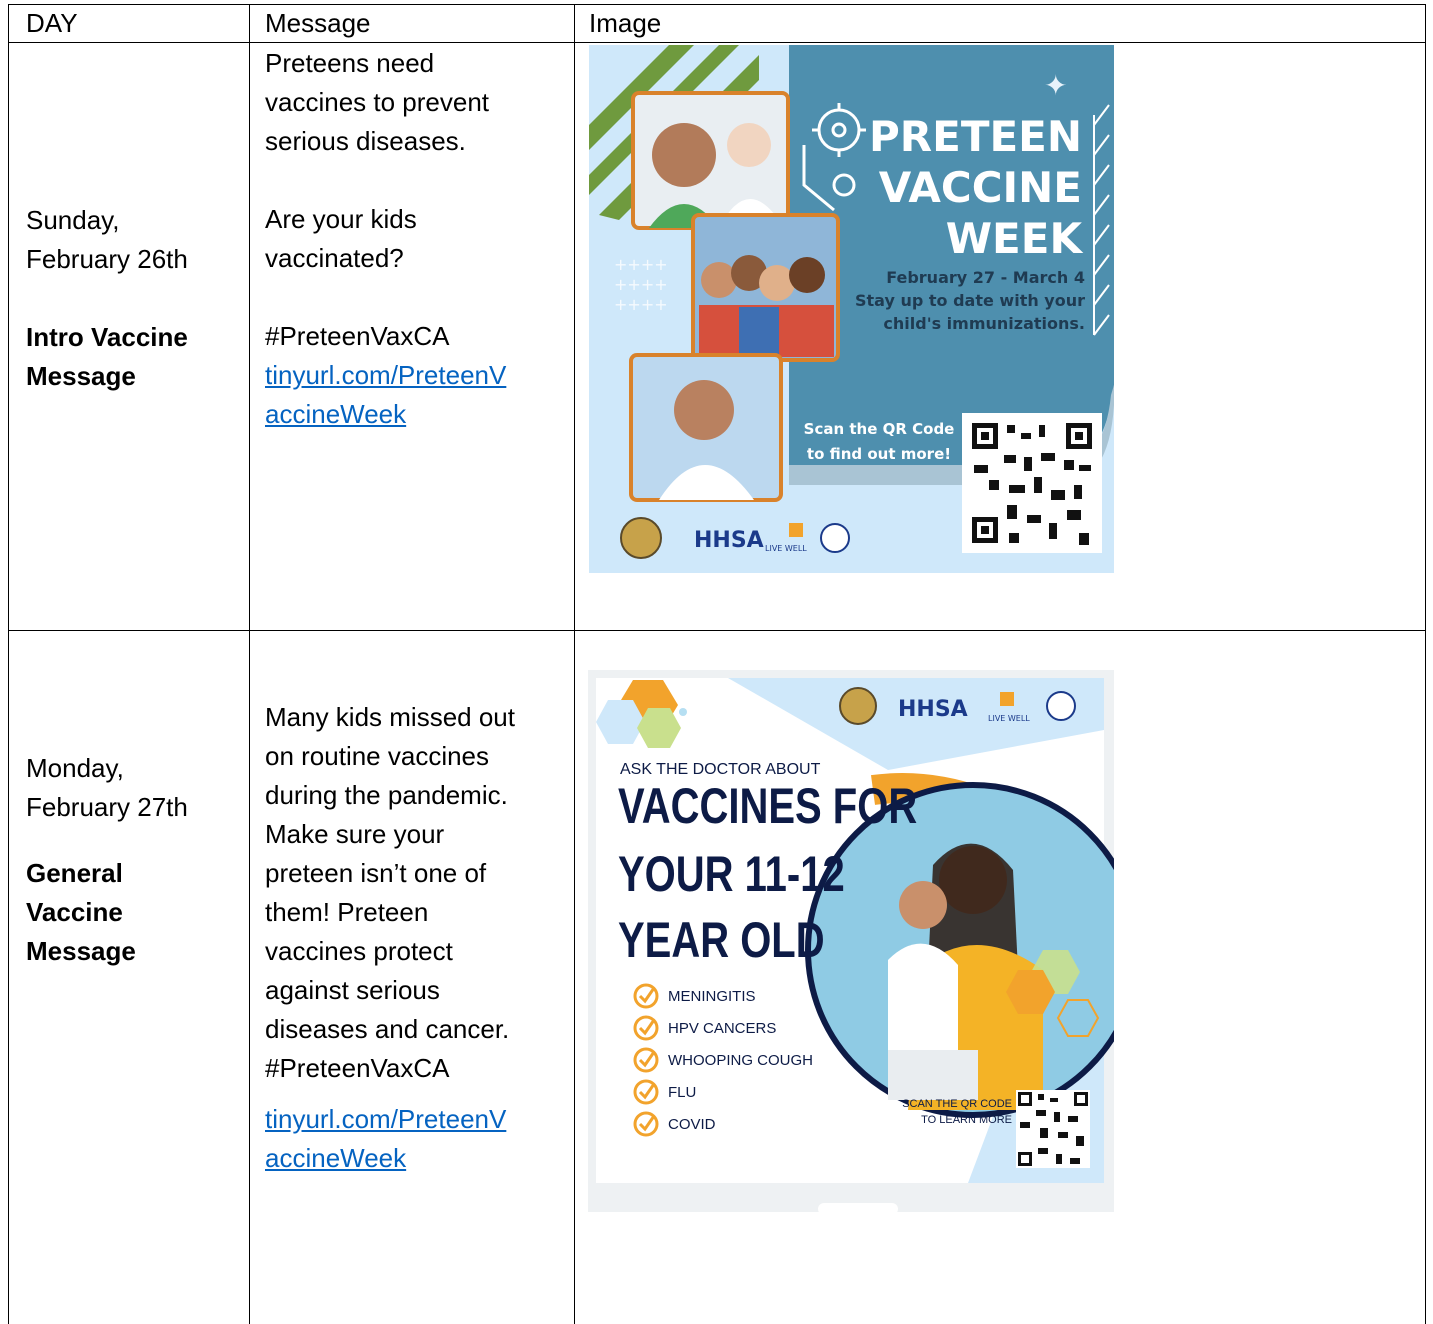 The height and width of the screenshot is (1324, 1433). I want to click on photo-doctor, so click(749, 145).